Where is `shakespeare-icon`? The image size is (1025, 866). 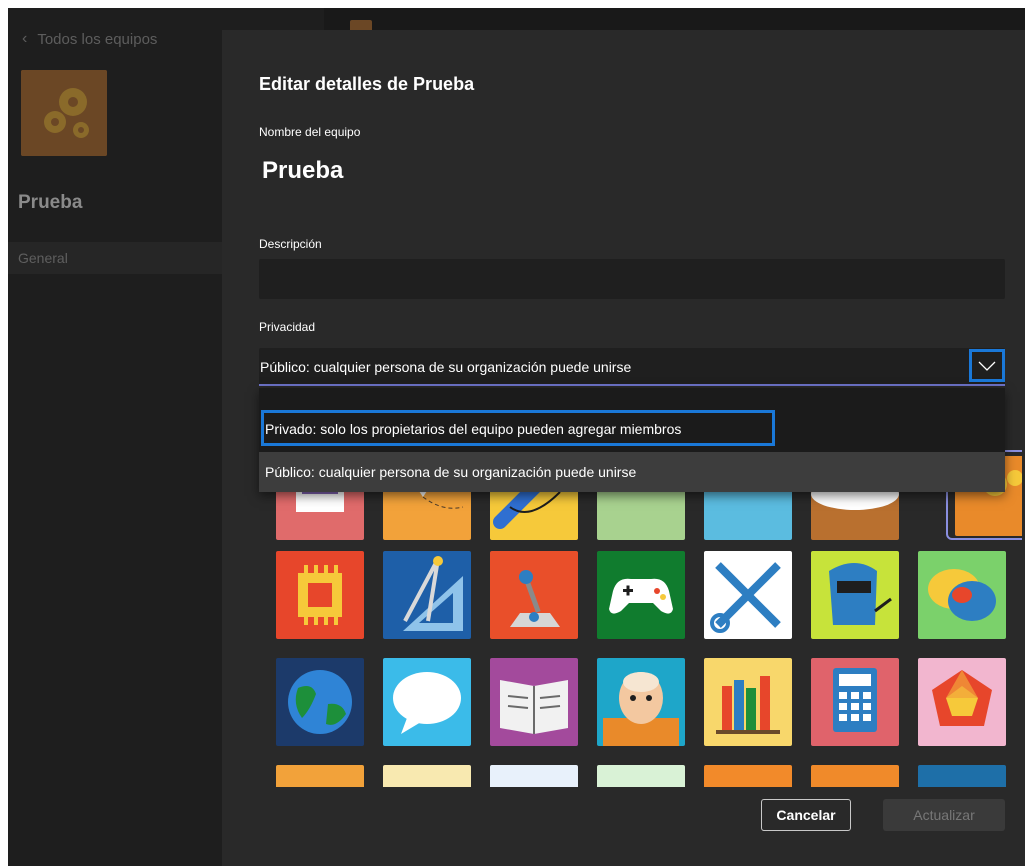 shakespeare-icon is located at coordinates (641, 702).